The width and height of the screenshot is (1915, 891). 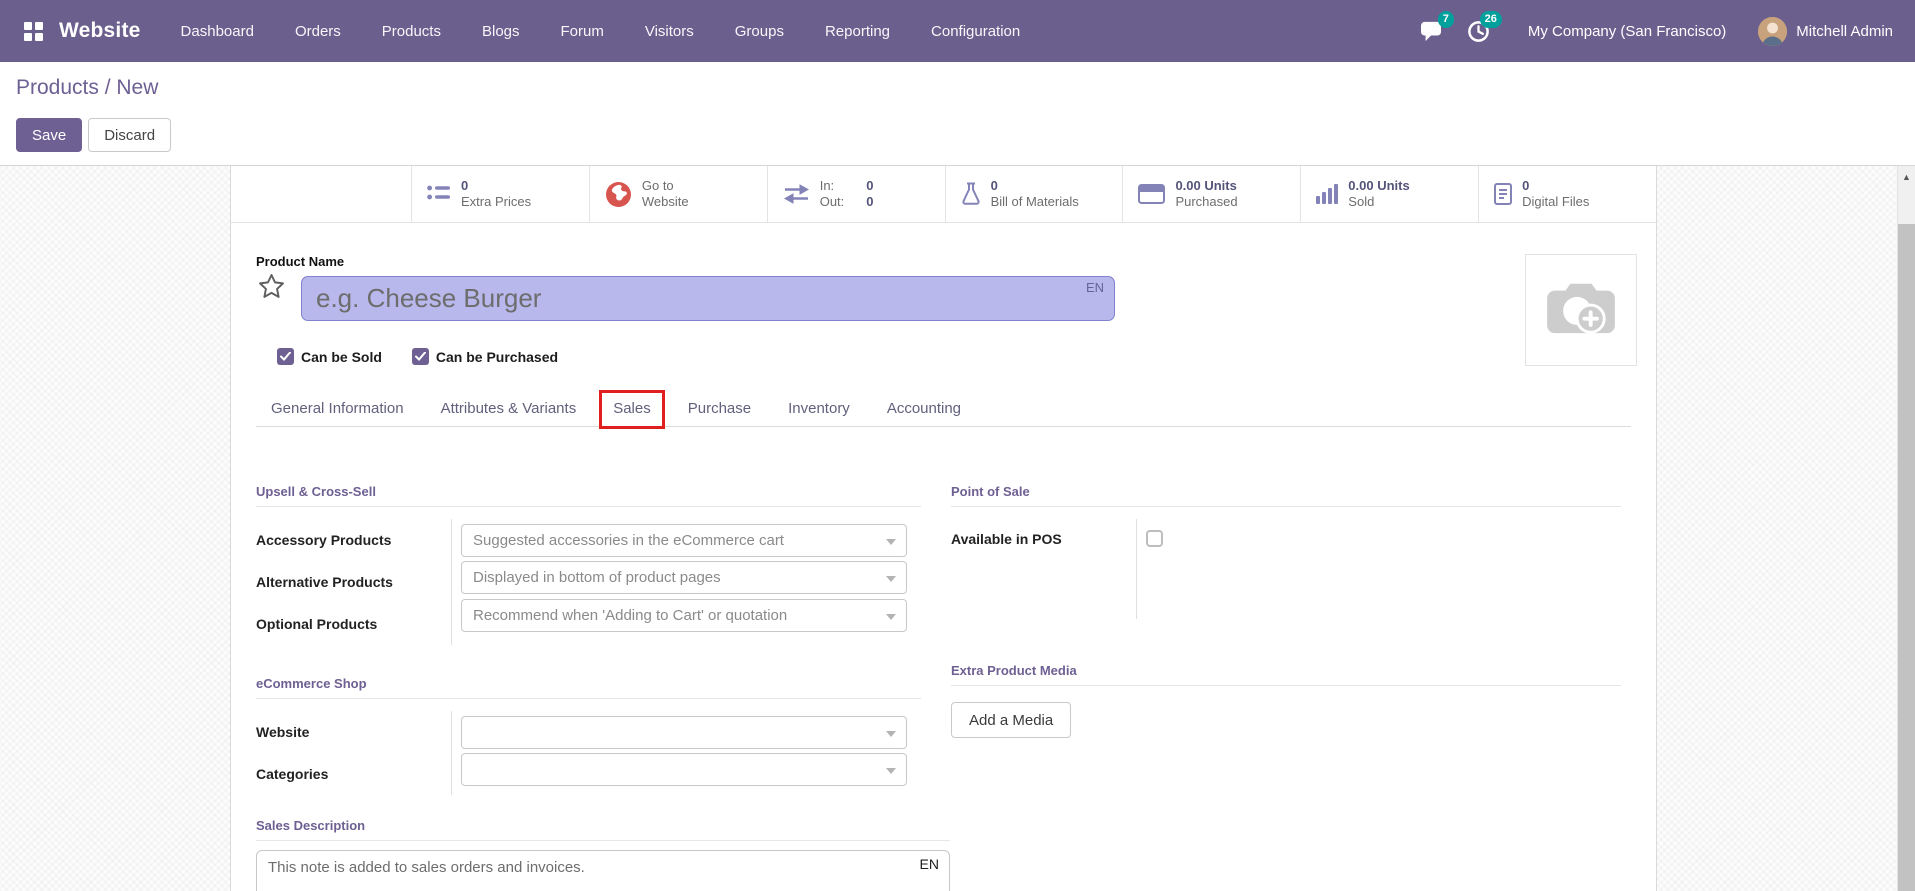 I want to click on tab-inventory: Inventory, so click(x=819, y=408).